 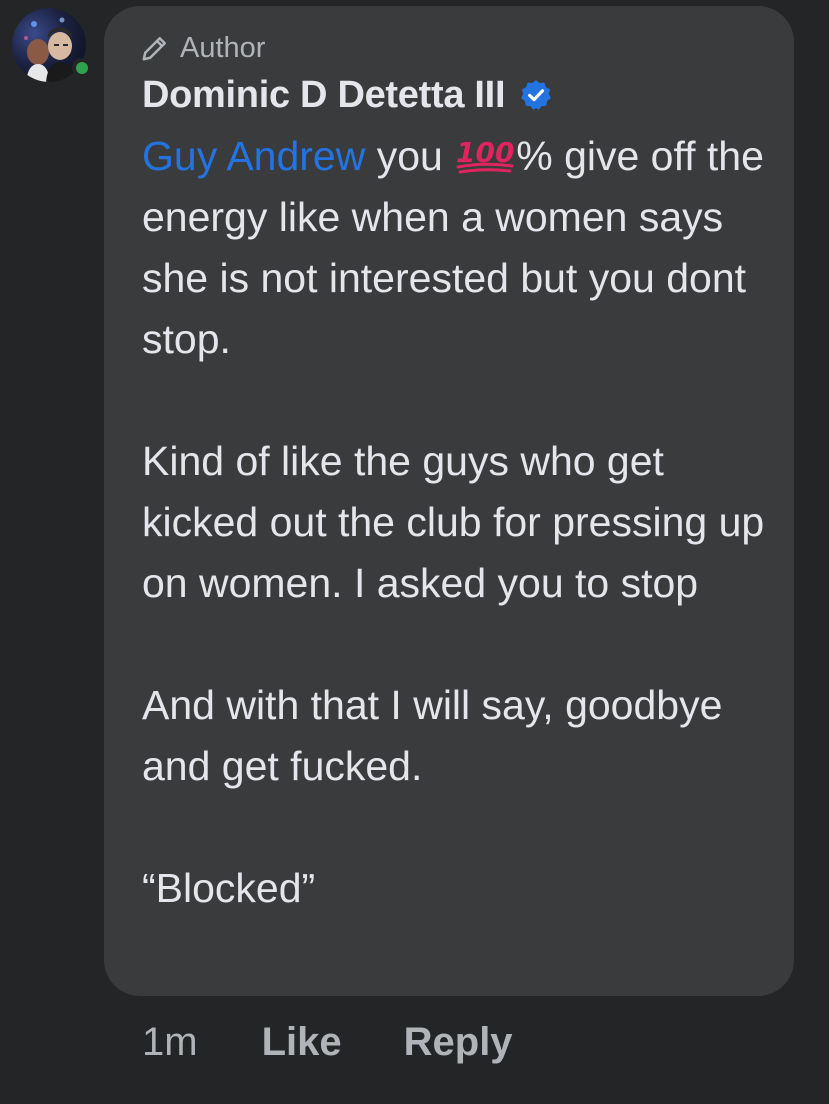 I want to click on comment-paragraph-4: “Blocked”, so click(x=229, y=888).